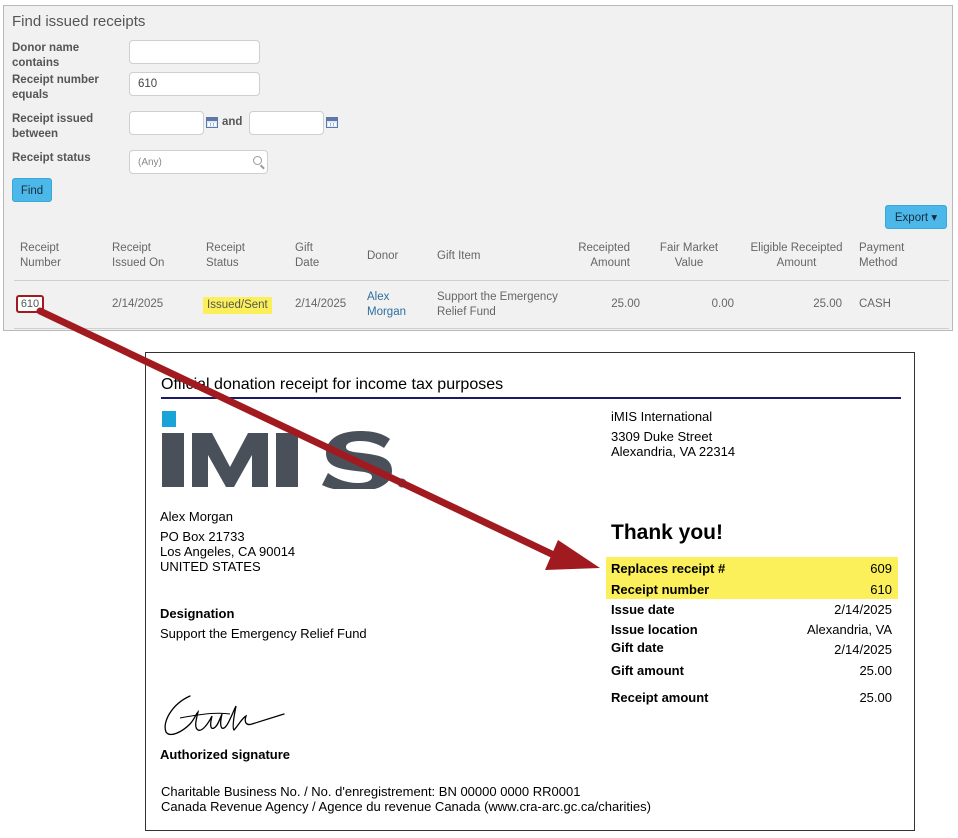 The height and width of the screenshot is (838, 958). What do you see at coordinates (643, 609) in the screenshot?
I see `issue-date-label: Issue date` at bounding box center [643, 609].